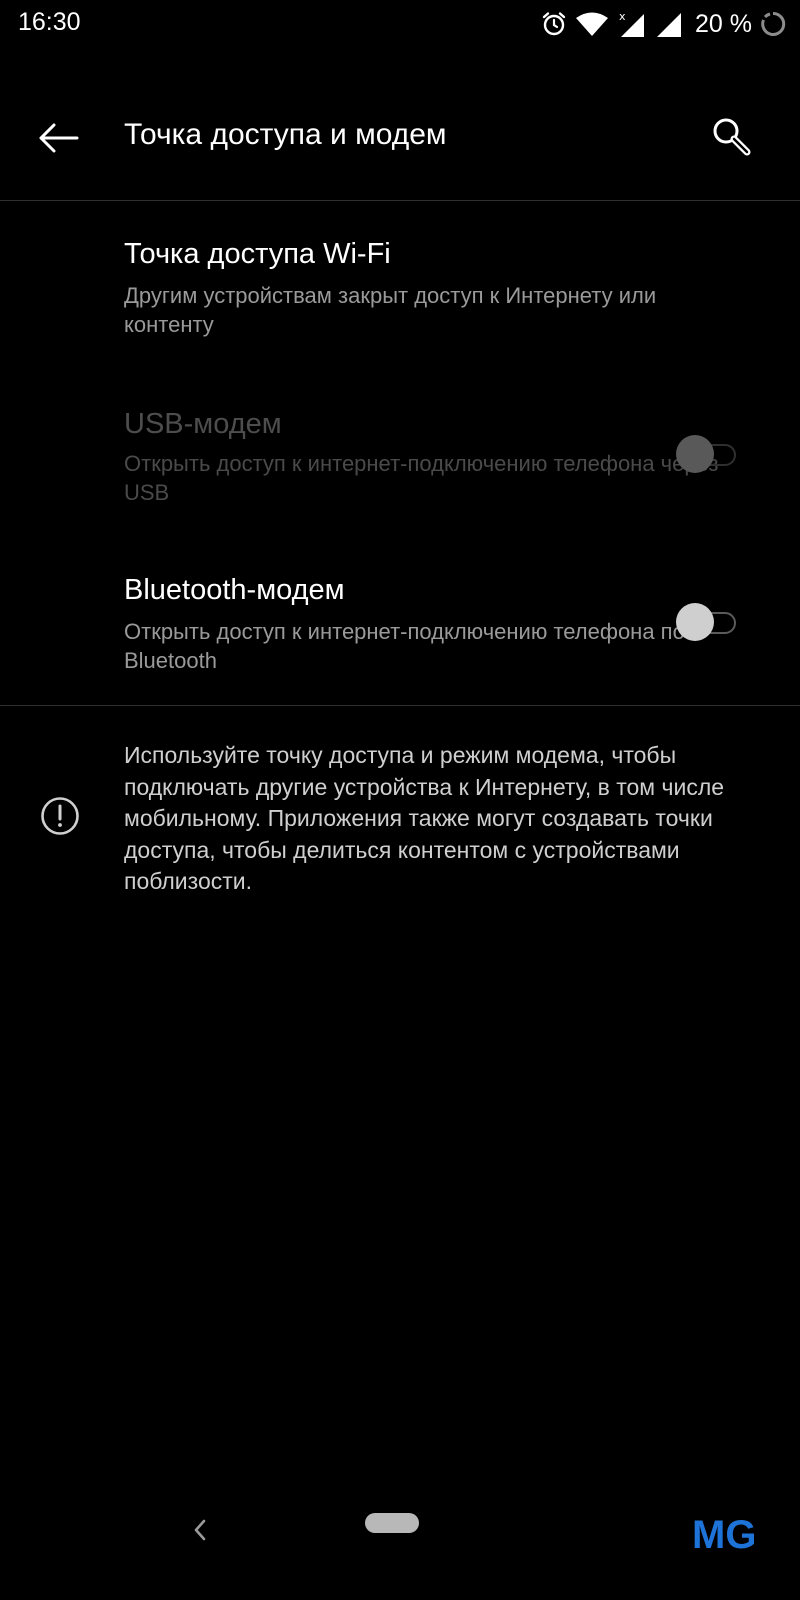 The image size is (800, 1600). Describe the element at coordinates (622, 16) in the screenshot. I see `svg-text: x` at that location.